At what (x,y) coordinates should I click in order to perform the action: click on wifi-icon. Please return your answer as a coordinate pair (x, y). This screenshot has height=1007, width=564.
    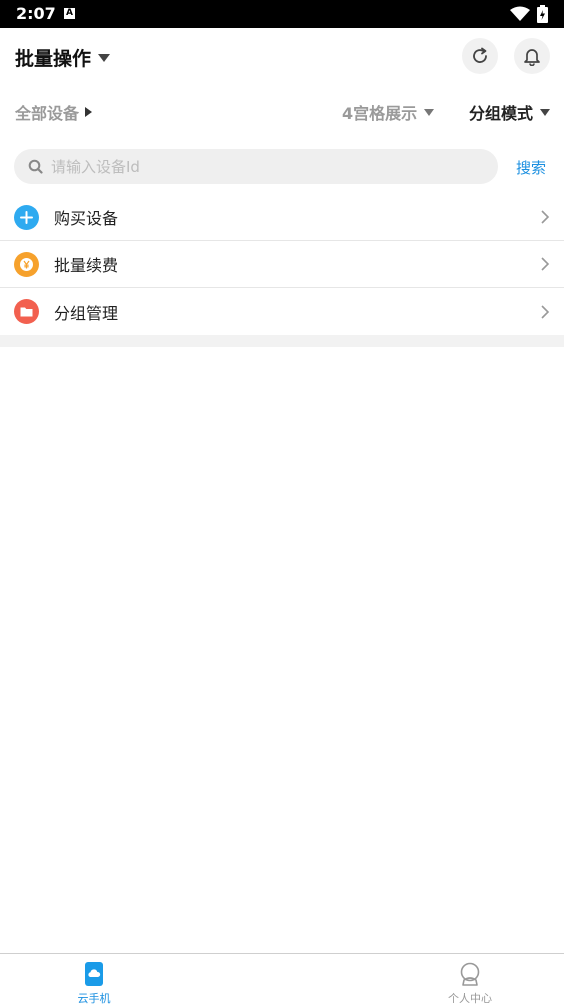
    Looking at the image, I should click on (520, 16).